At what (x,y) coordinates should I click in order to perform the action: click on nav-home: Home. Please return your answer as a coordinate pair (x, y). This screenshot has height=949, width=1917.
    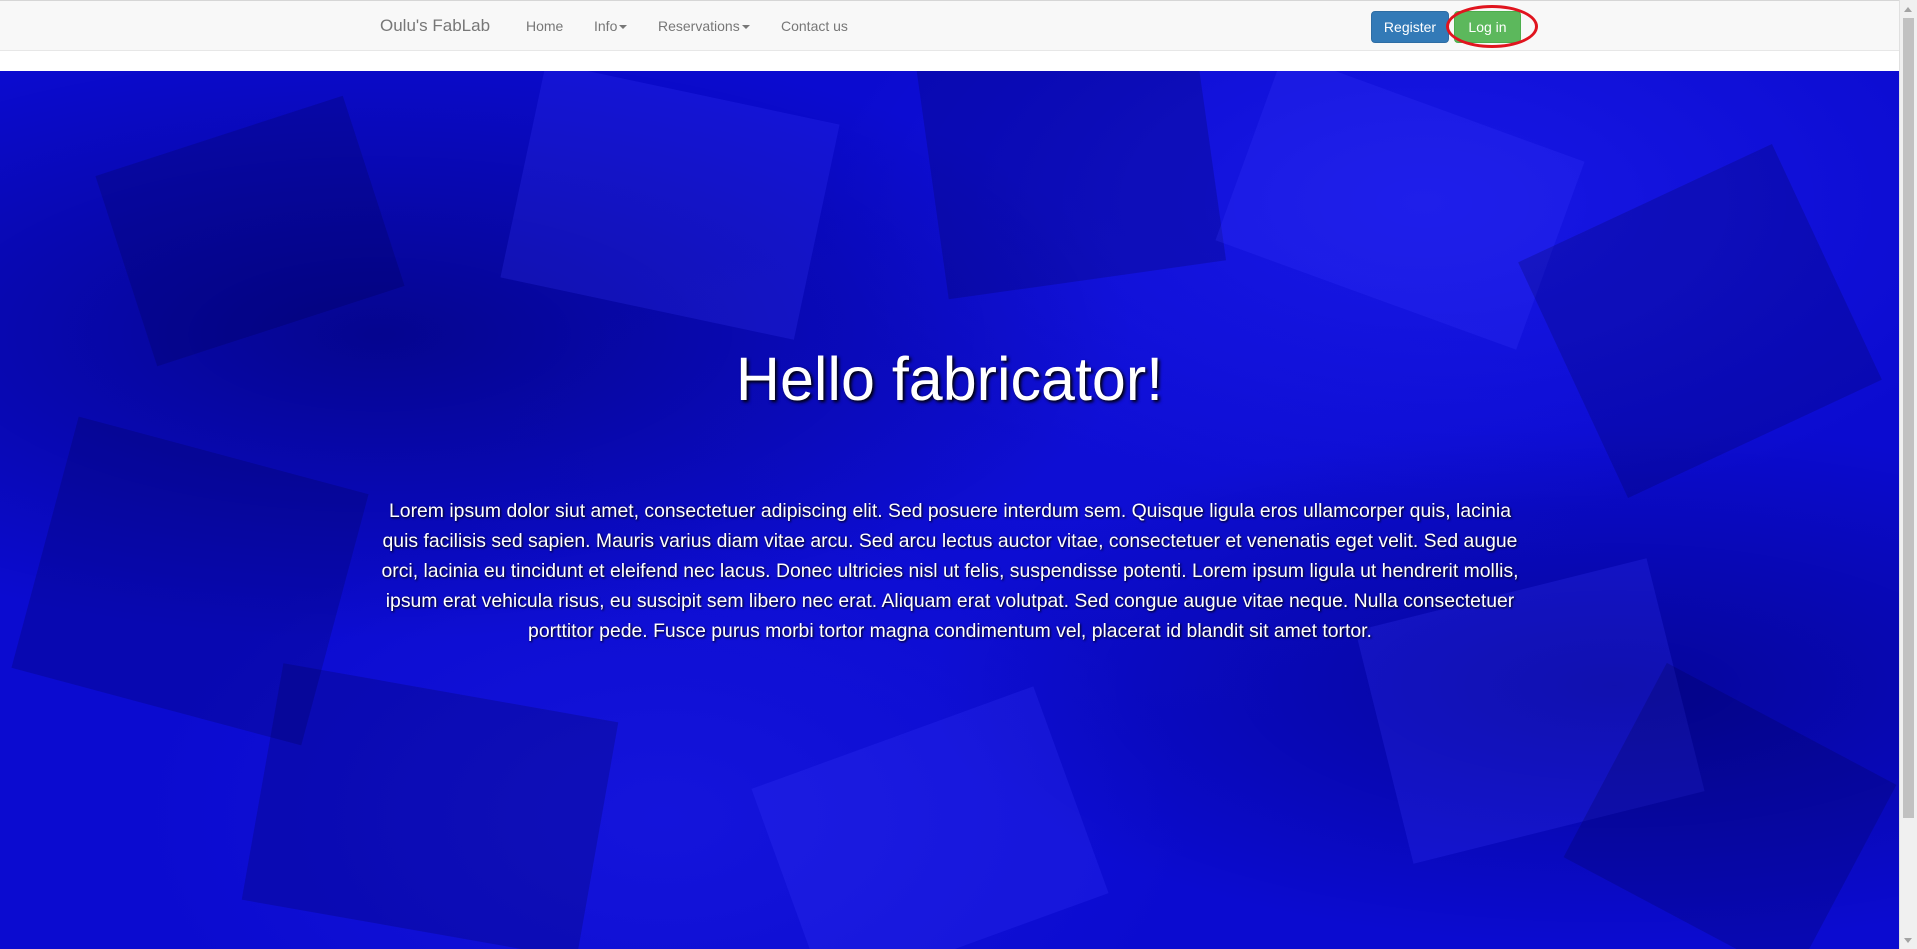
    Looking at the image, I should click on (544, 26).